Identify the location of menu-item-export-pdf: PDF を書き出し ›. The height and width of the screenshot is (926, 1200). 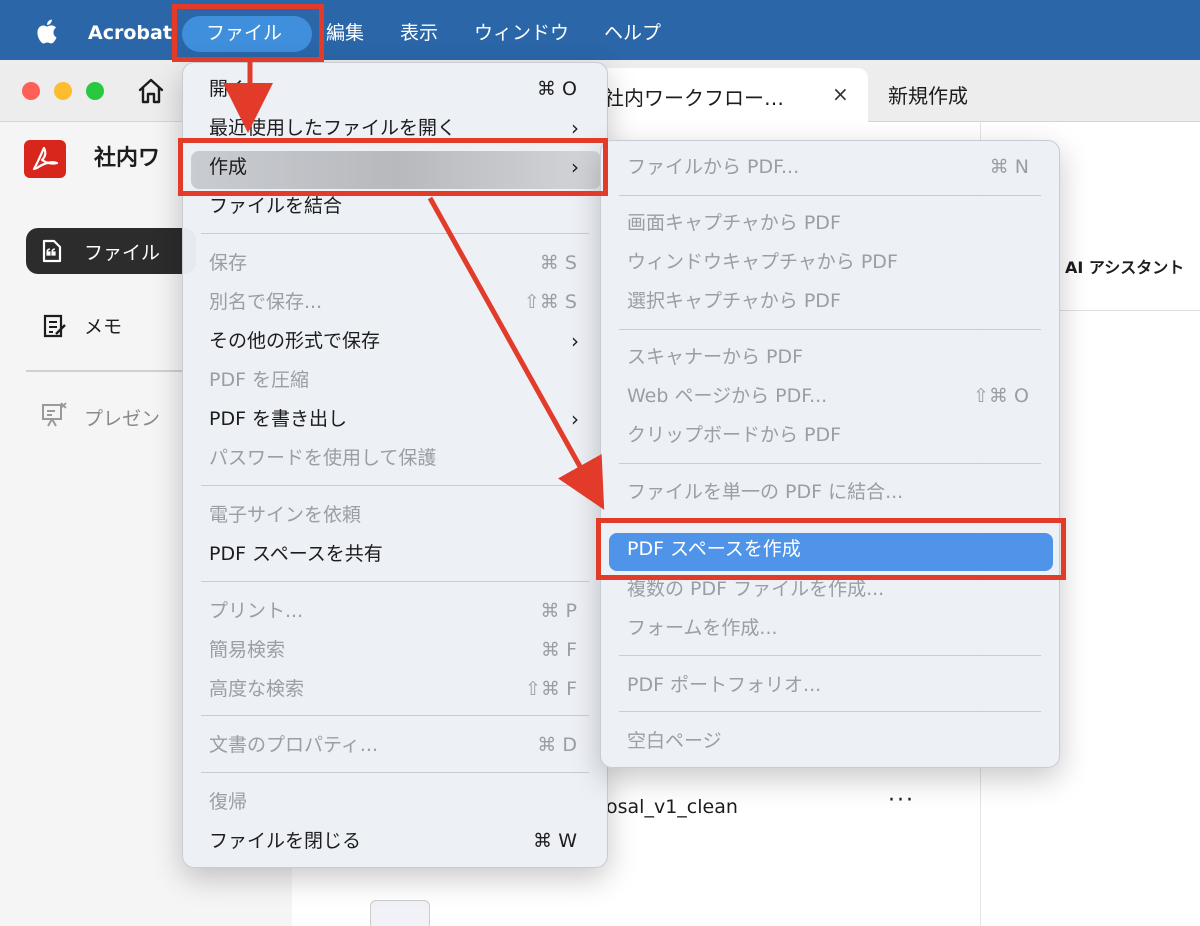
(395, 419).